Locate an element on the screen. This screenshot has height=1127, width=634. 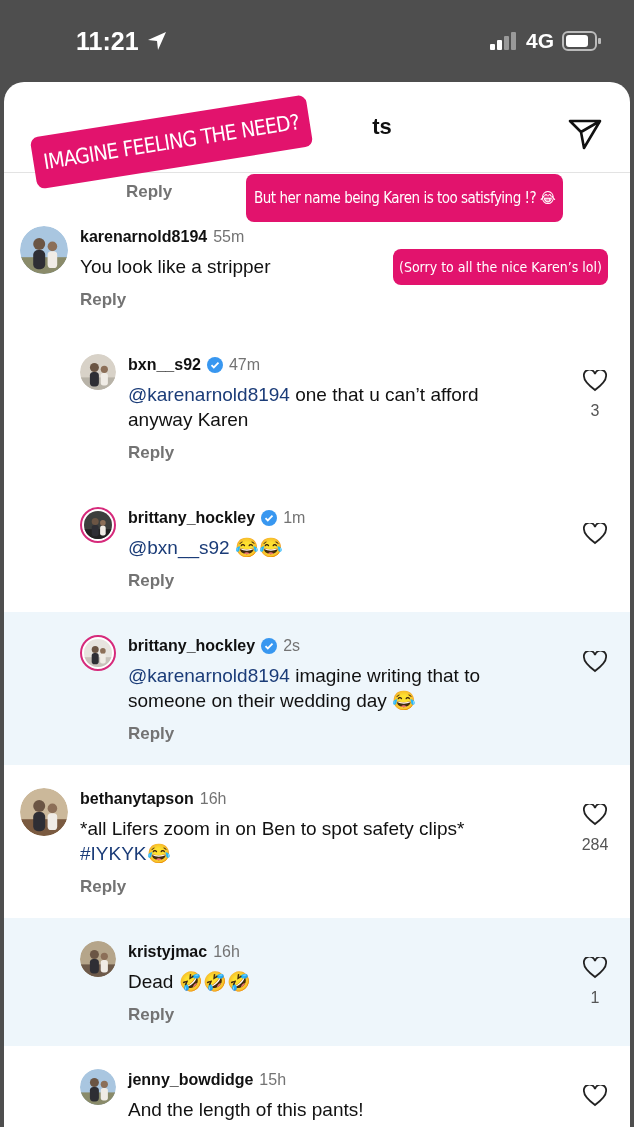
comment-time: 47m is located at coordinates (244, 365).